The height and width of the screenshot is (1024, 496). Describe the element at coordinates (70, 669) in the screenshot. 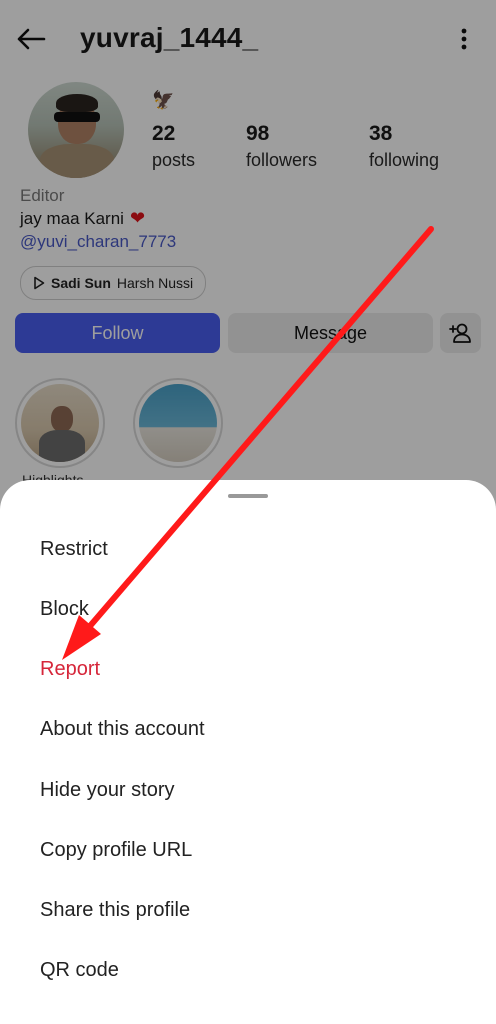

I see `report-option: Report` at that location.